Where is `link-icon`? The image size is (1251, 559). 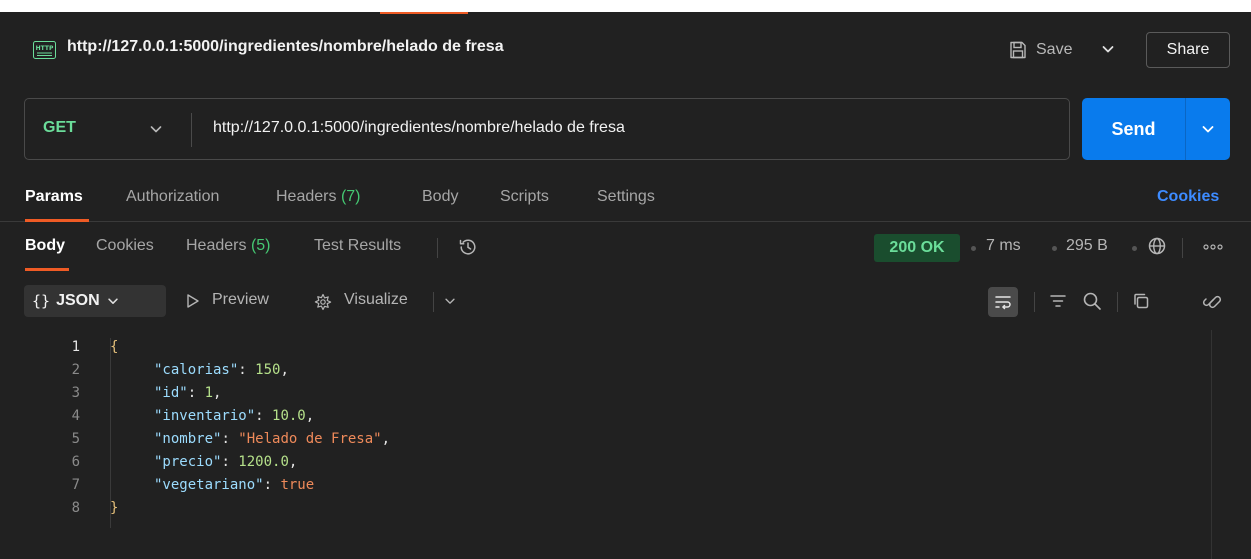
link-icon is located at coordinates (1212, 301).